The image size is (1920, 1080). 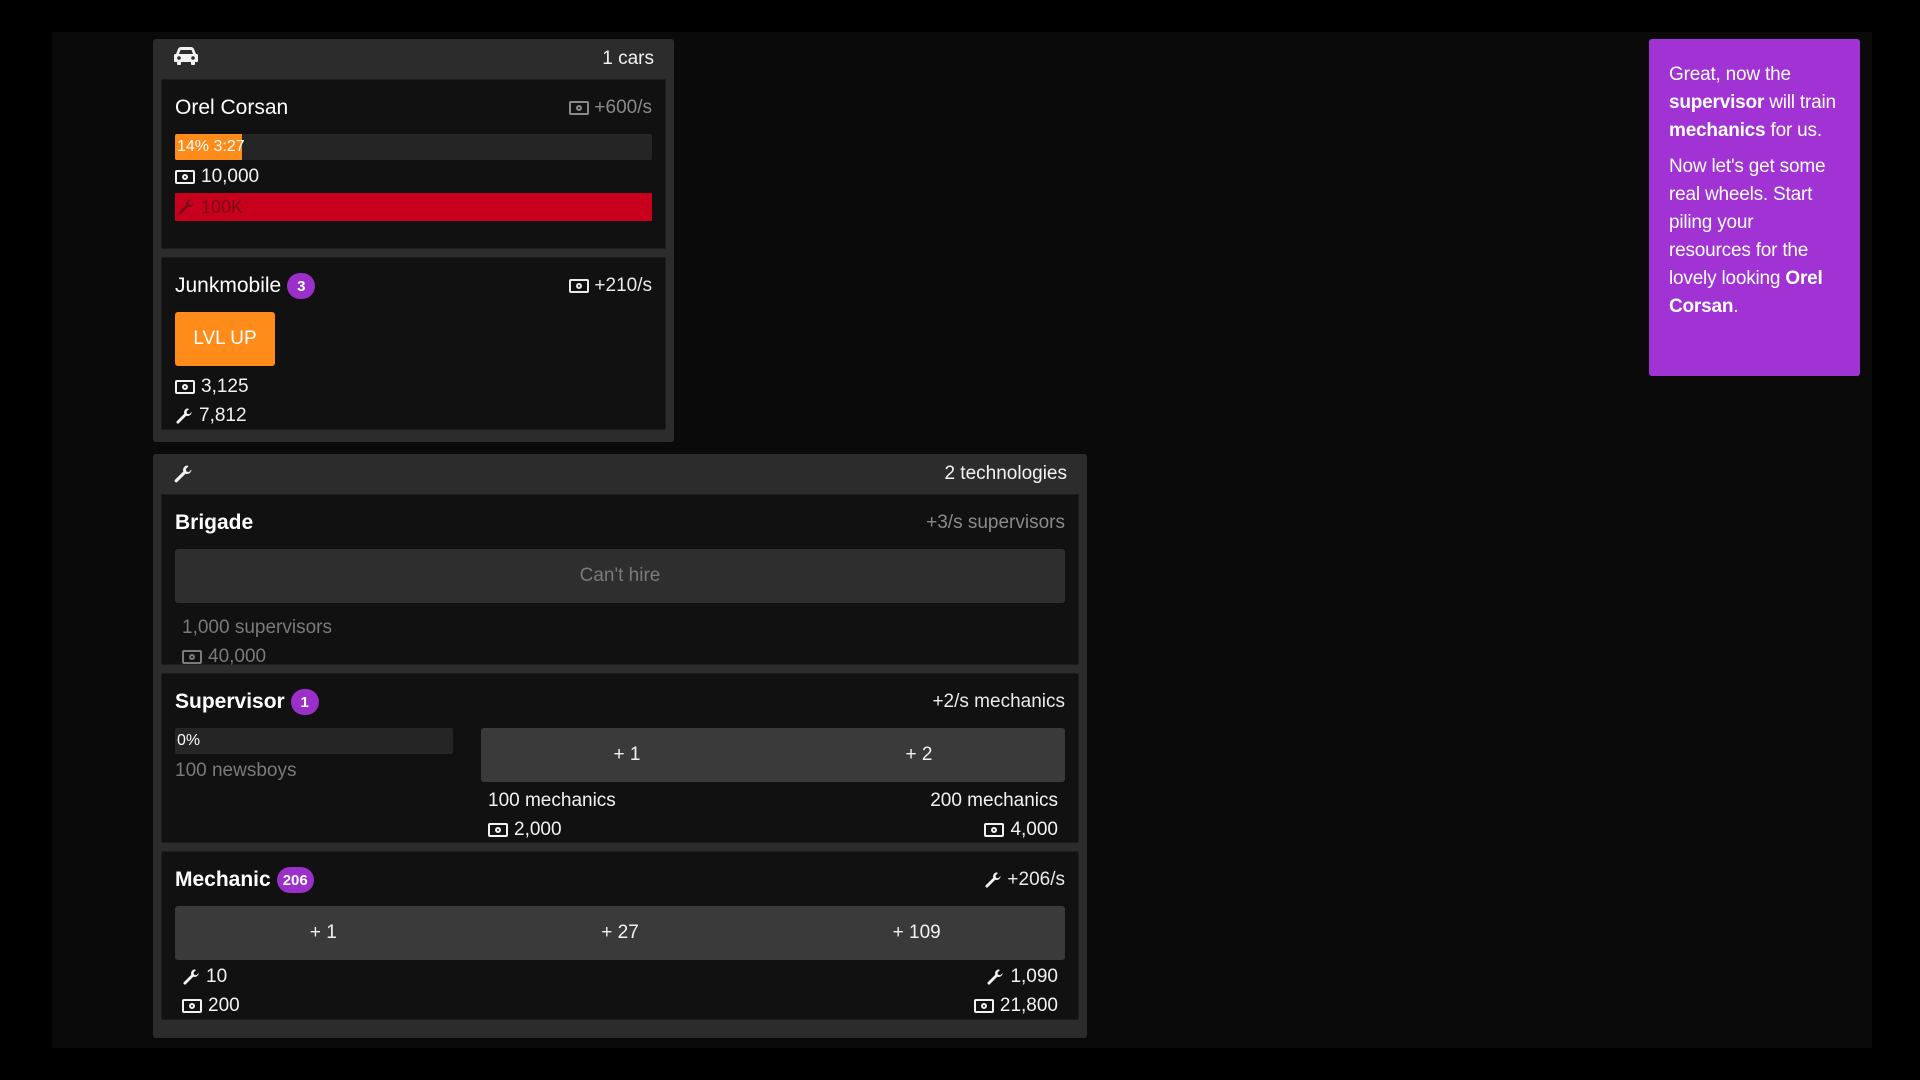 I want to click on car-income-rate: +600/s, so click(x=610, y=108).